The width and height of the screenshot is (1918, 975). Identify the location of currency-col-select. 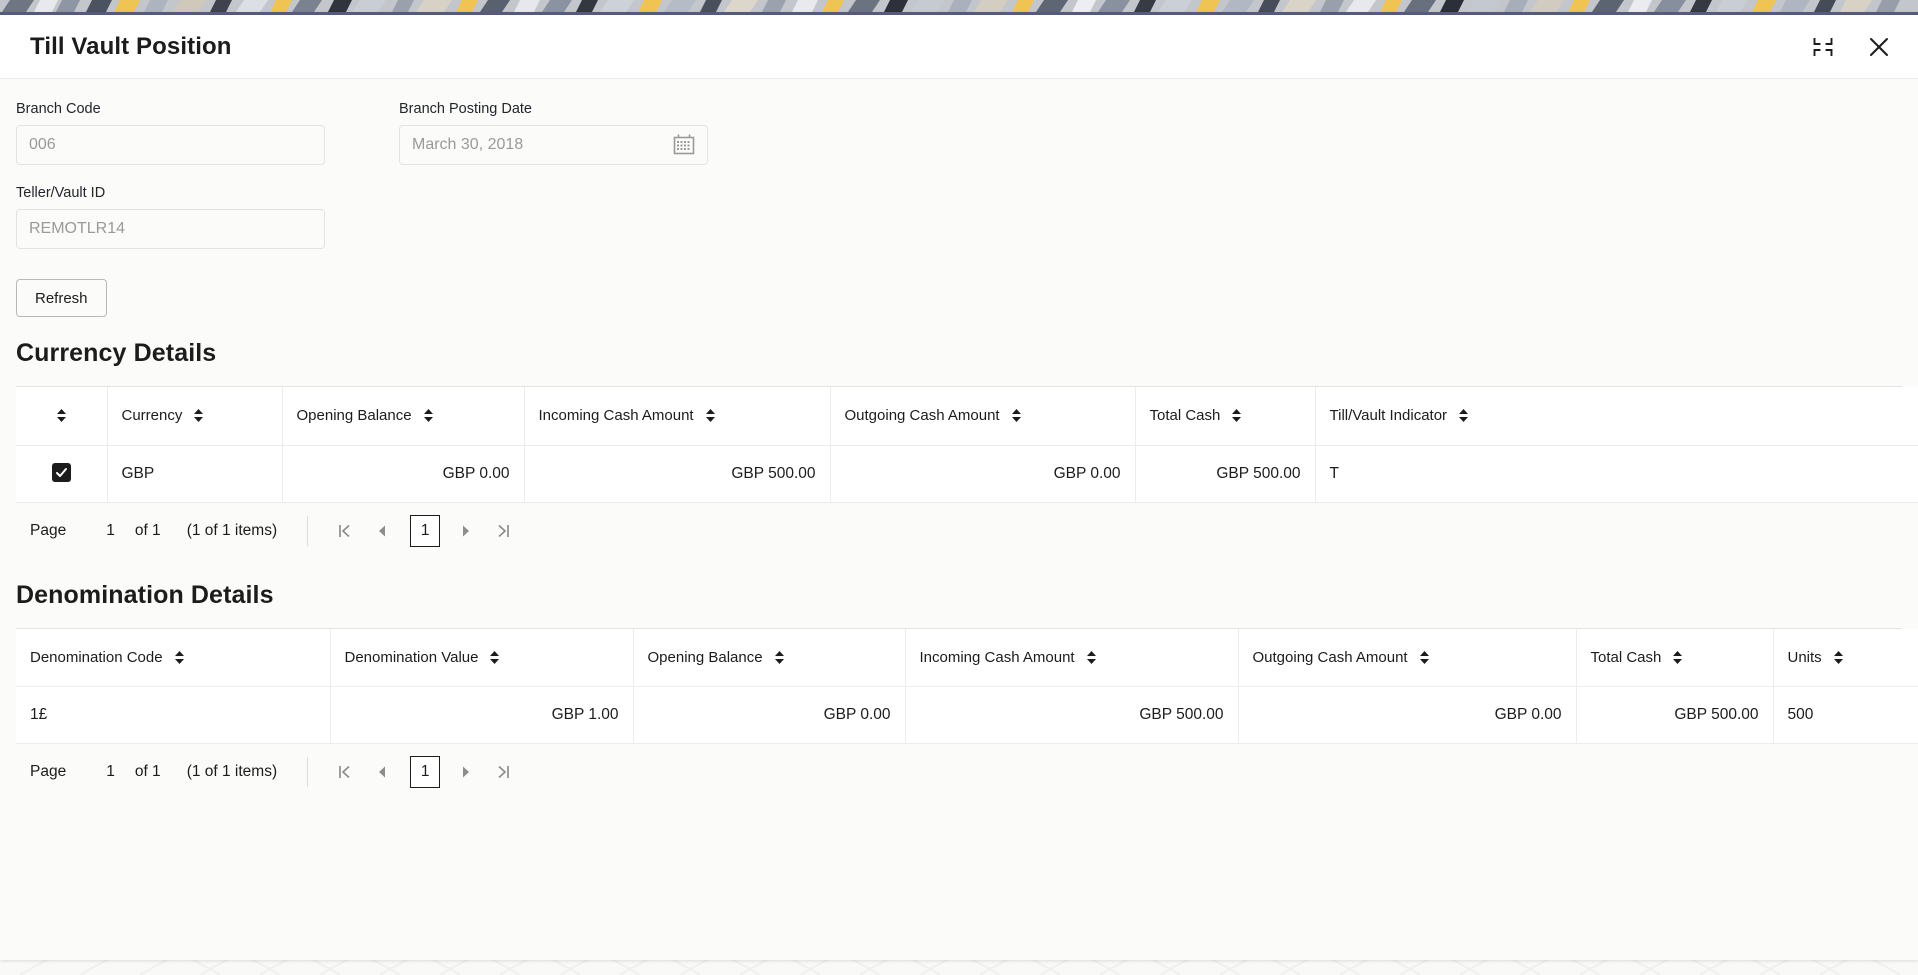
(62, 416).